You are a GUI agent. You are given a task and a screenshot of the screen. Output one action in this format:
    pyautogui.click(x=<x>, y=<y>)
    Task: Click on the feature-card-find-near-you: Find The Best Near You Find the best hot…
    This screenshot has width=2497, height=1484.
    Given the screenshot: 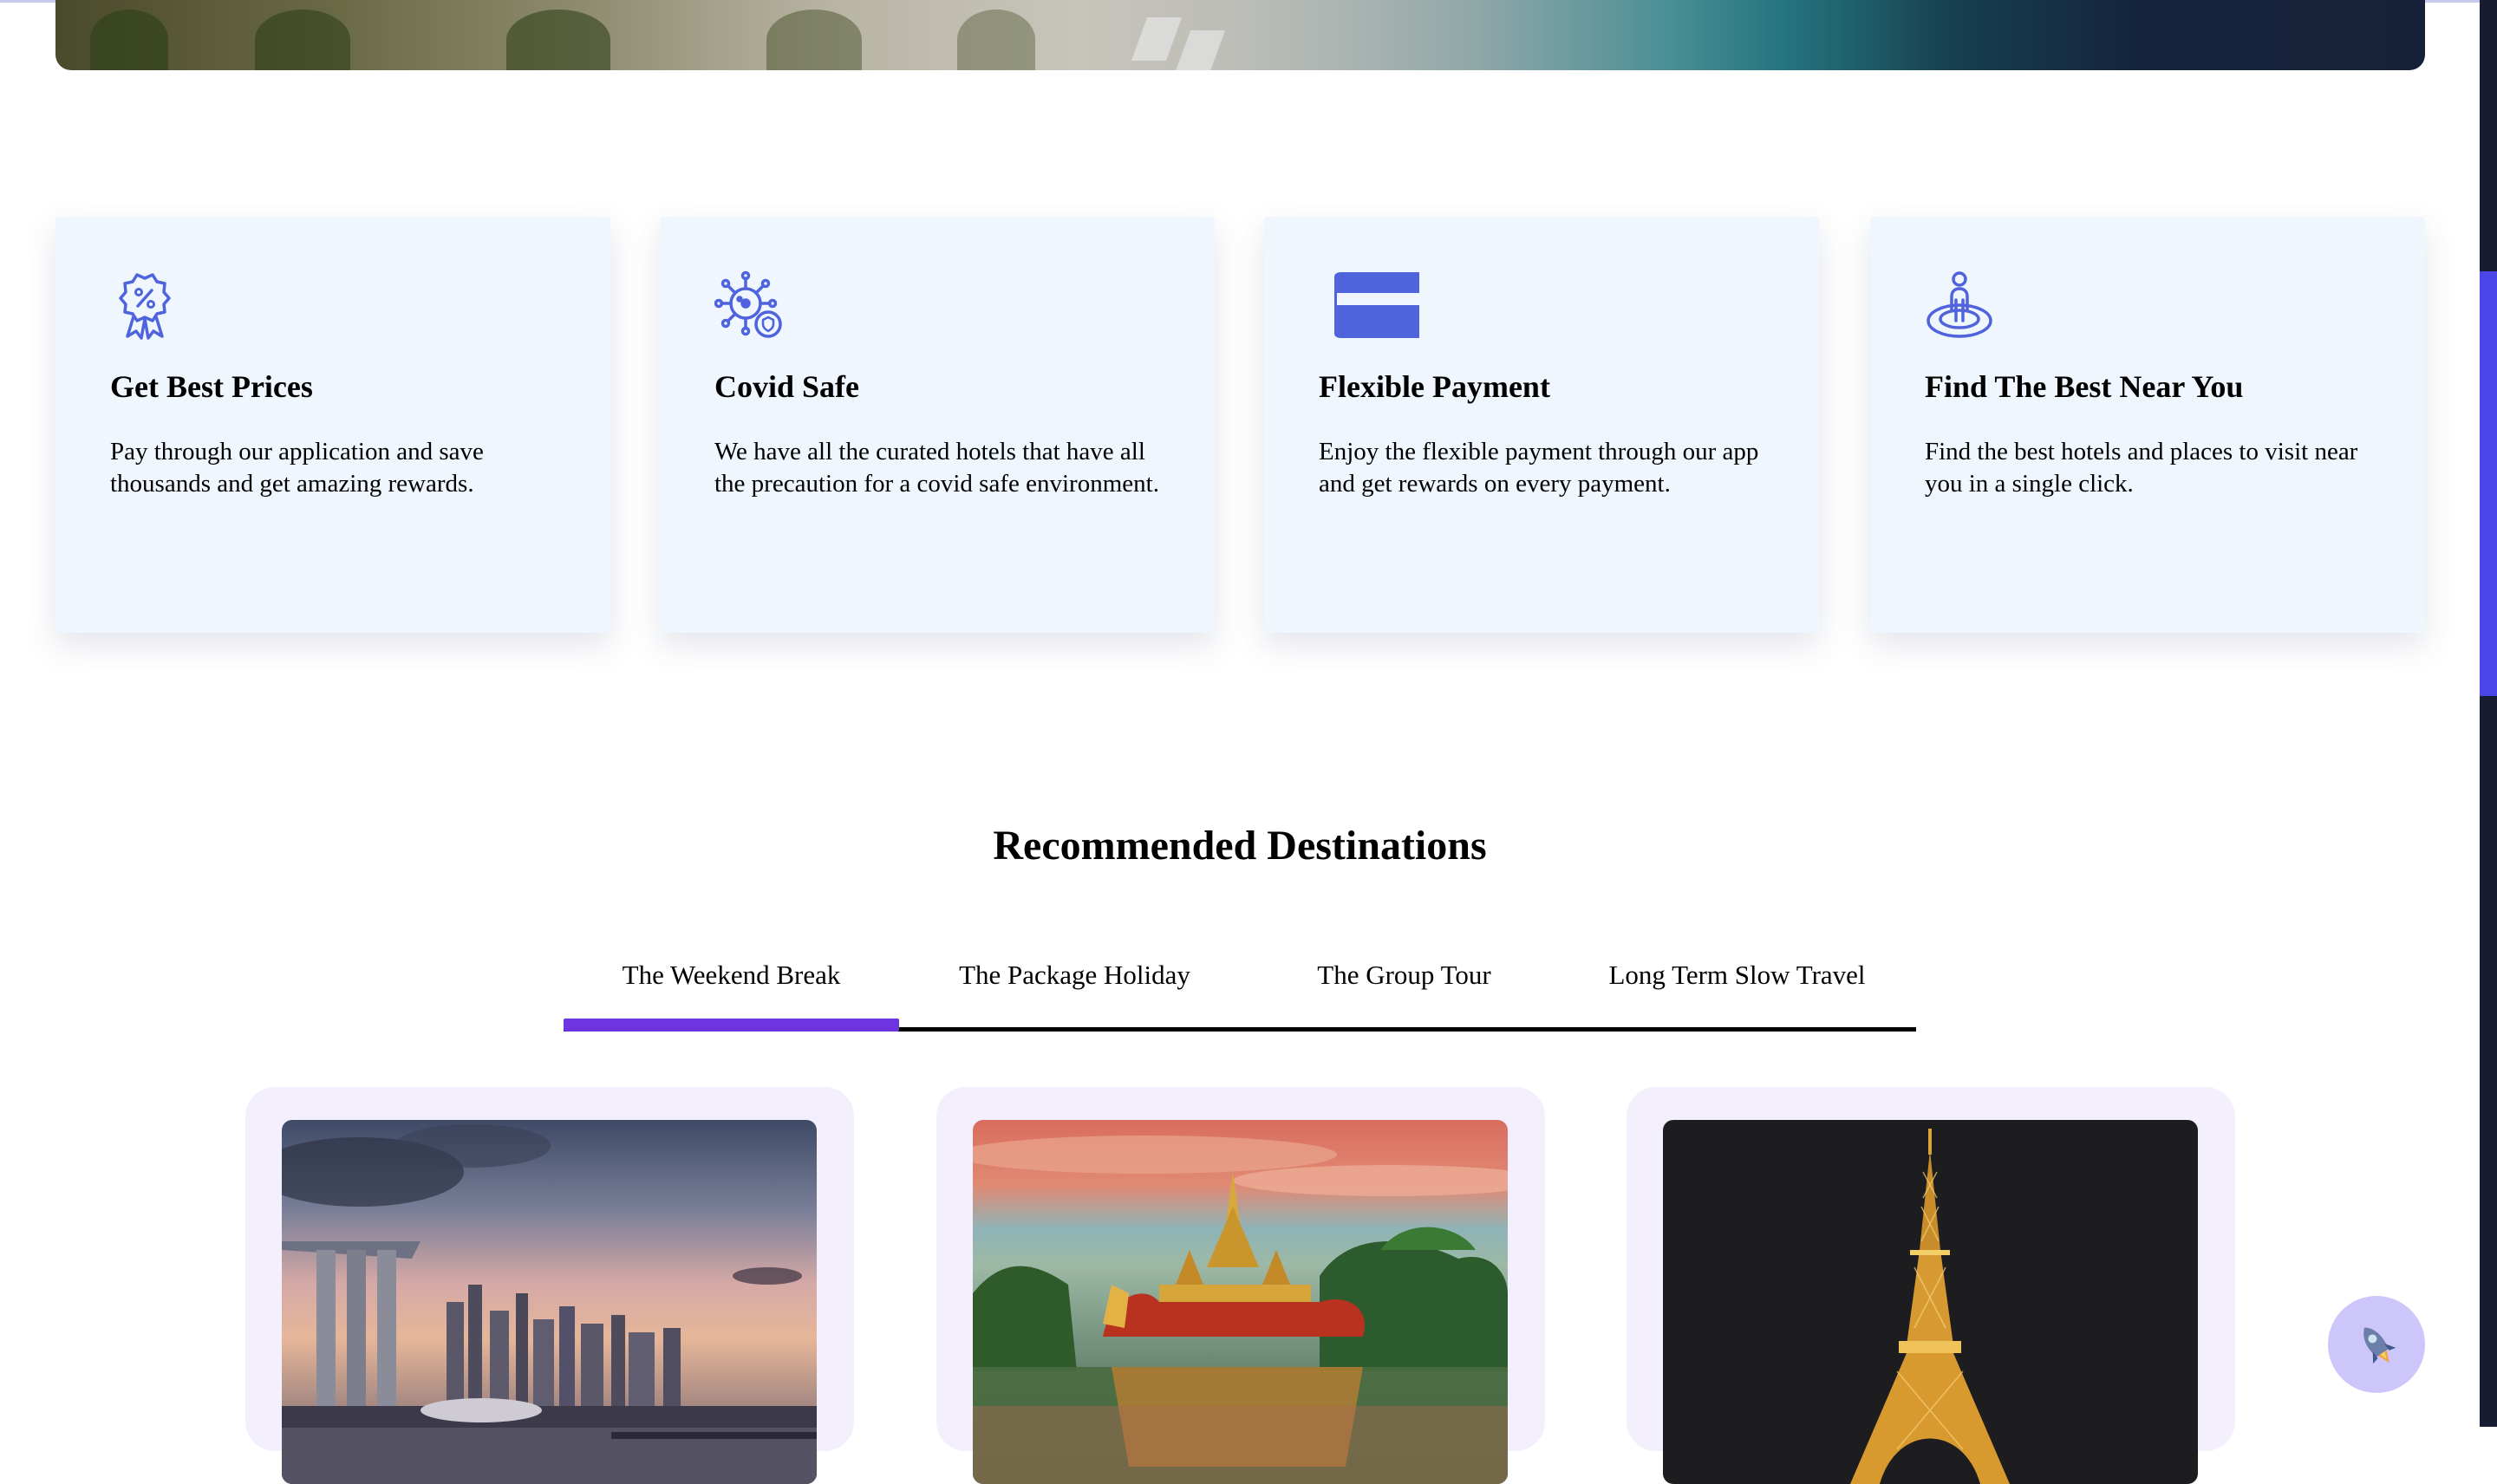 What is the action you would take?
    pyautogui.click(x=2147, y=425)
    